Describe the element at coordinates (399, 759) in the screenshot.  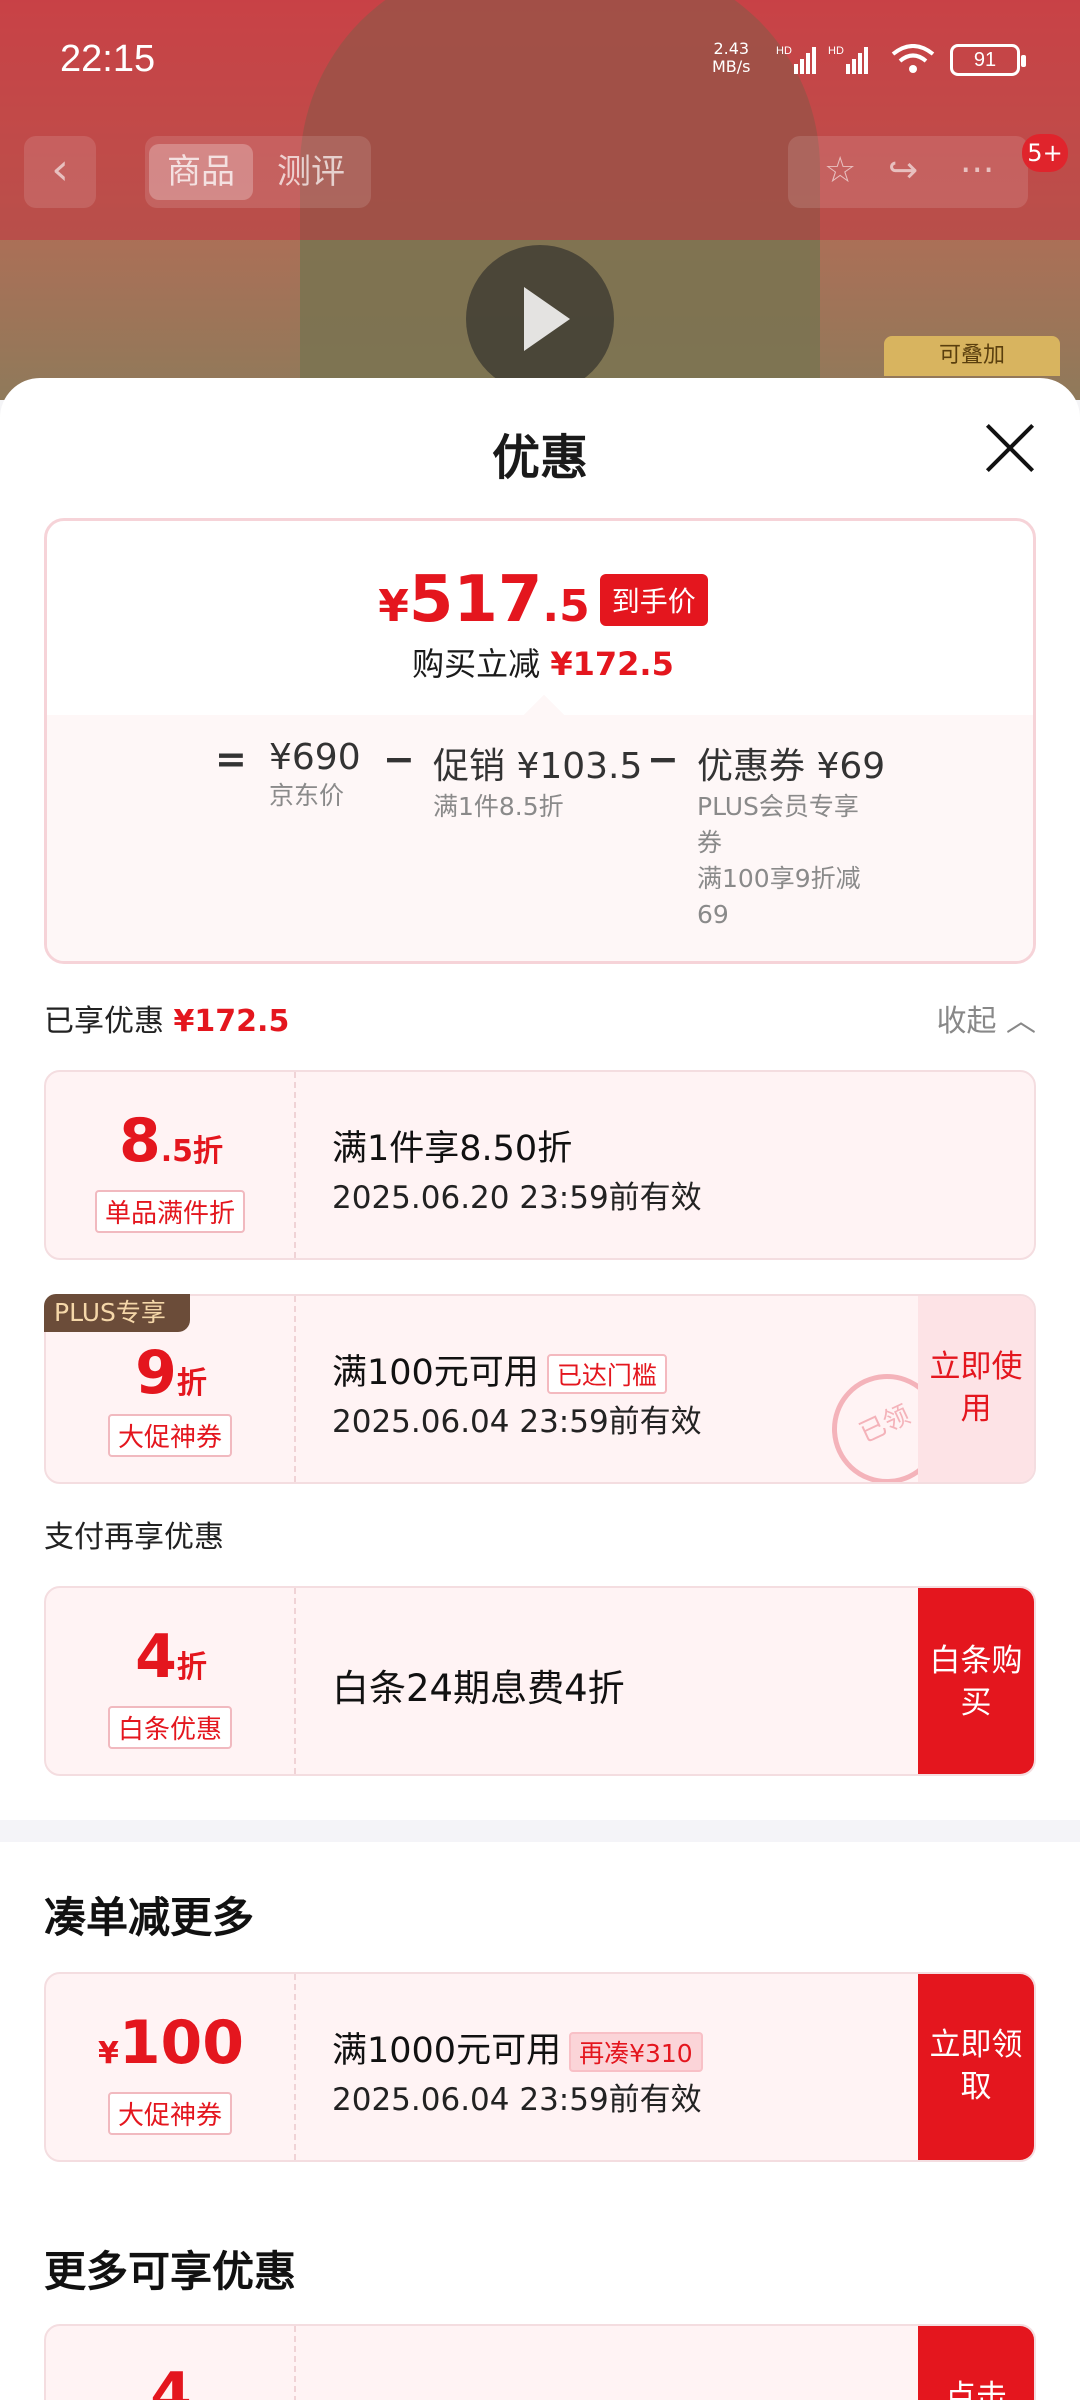
I see `minus-sign: −` at that location.